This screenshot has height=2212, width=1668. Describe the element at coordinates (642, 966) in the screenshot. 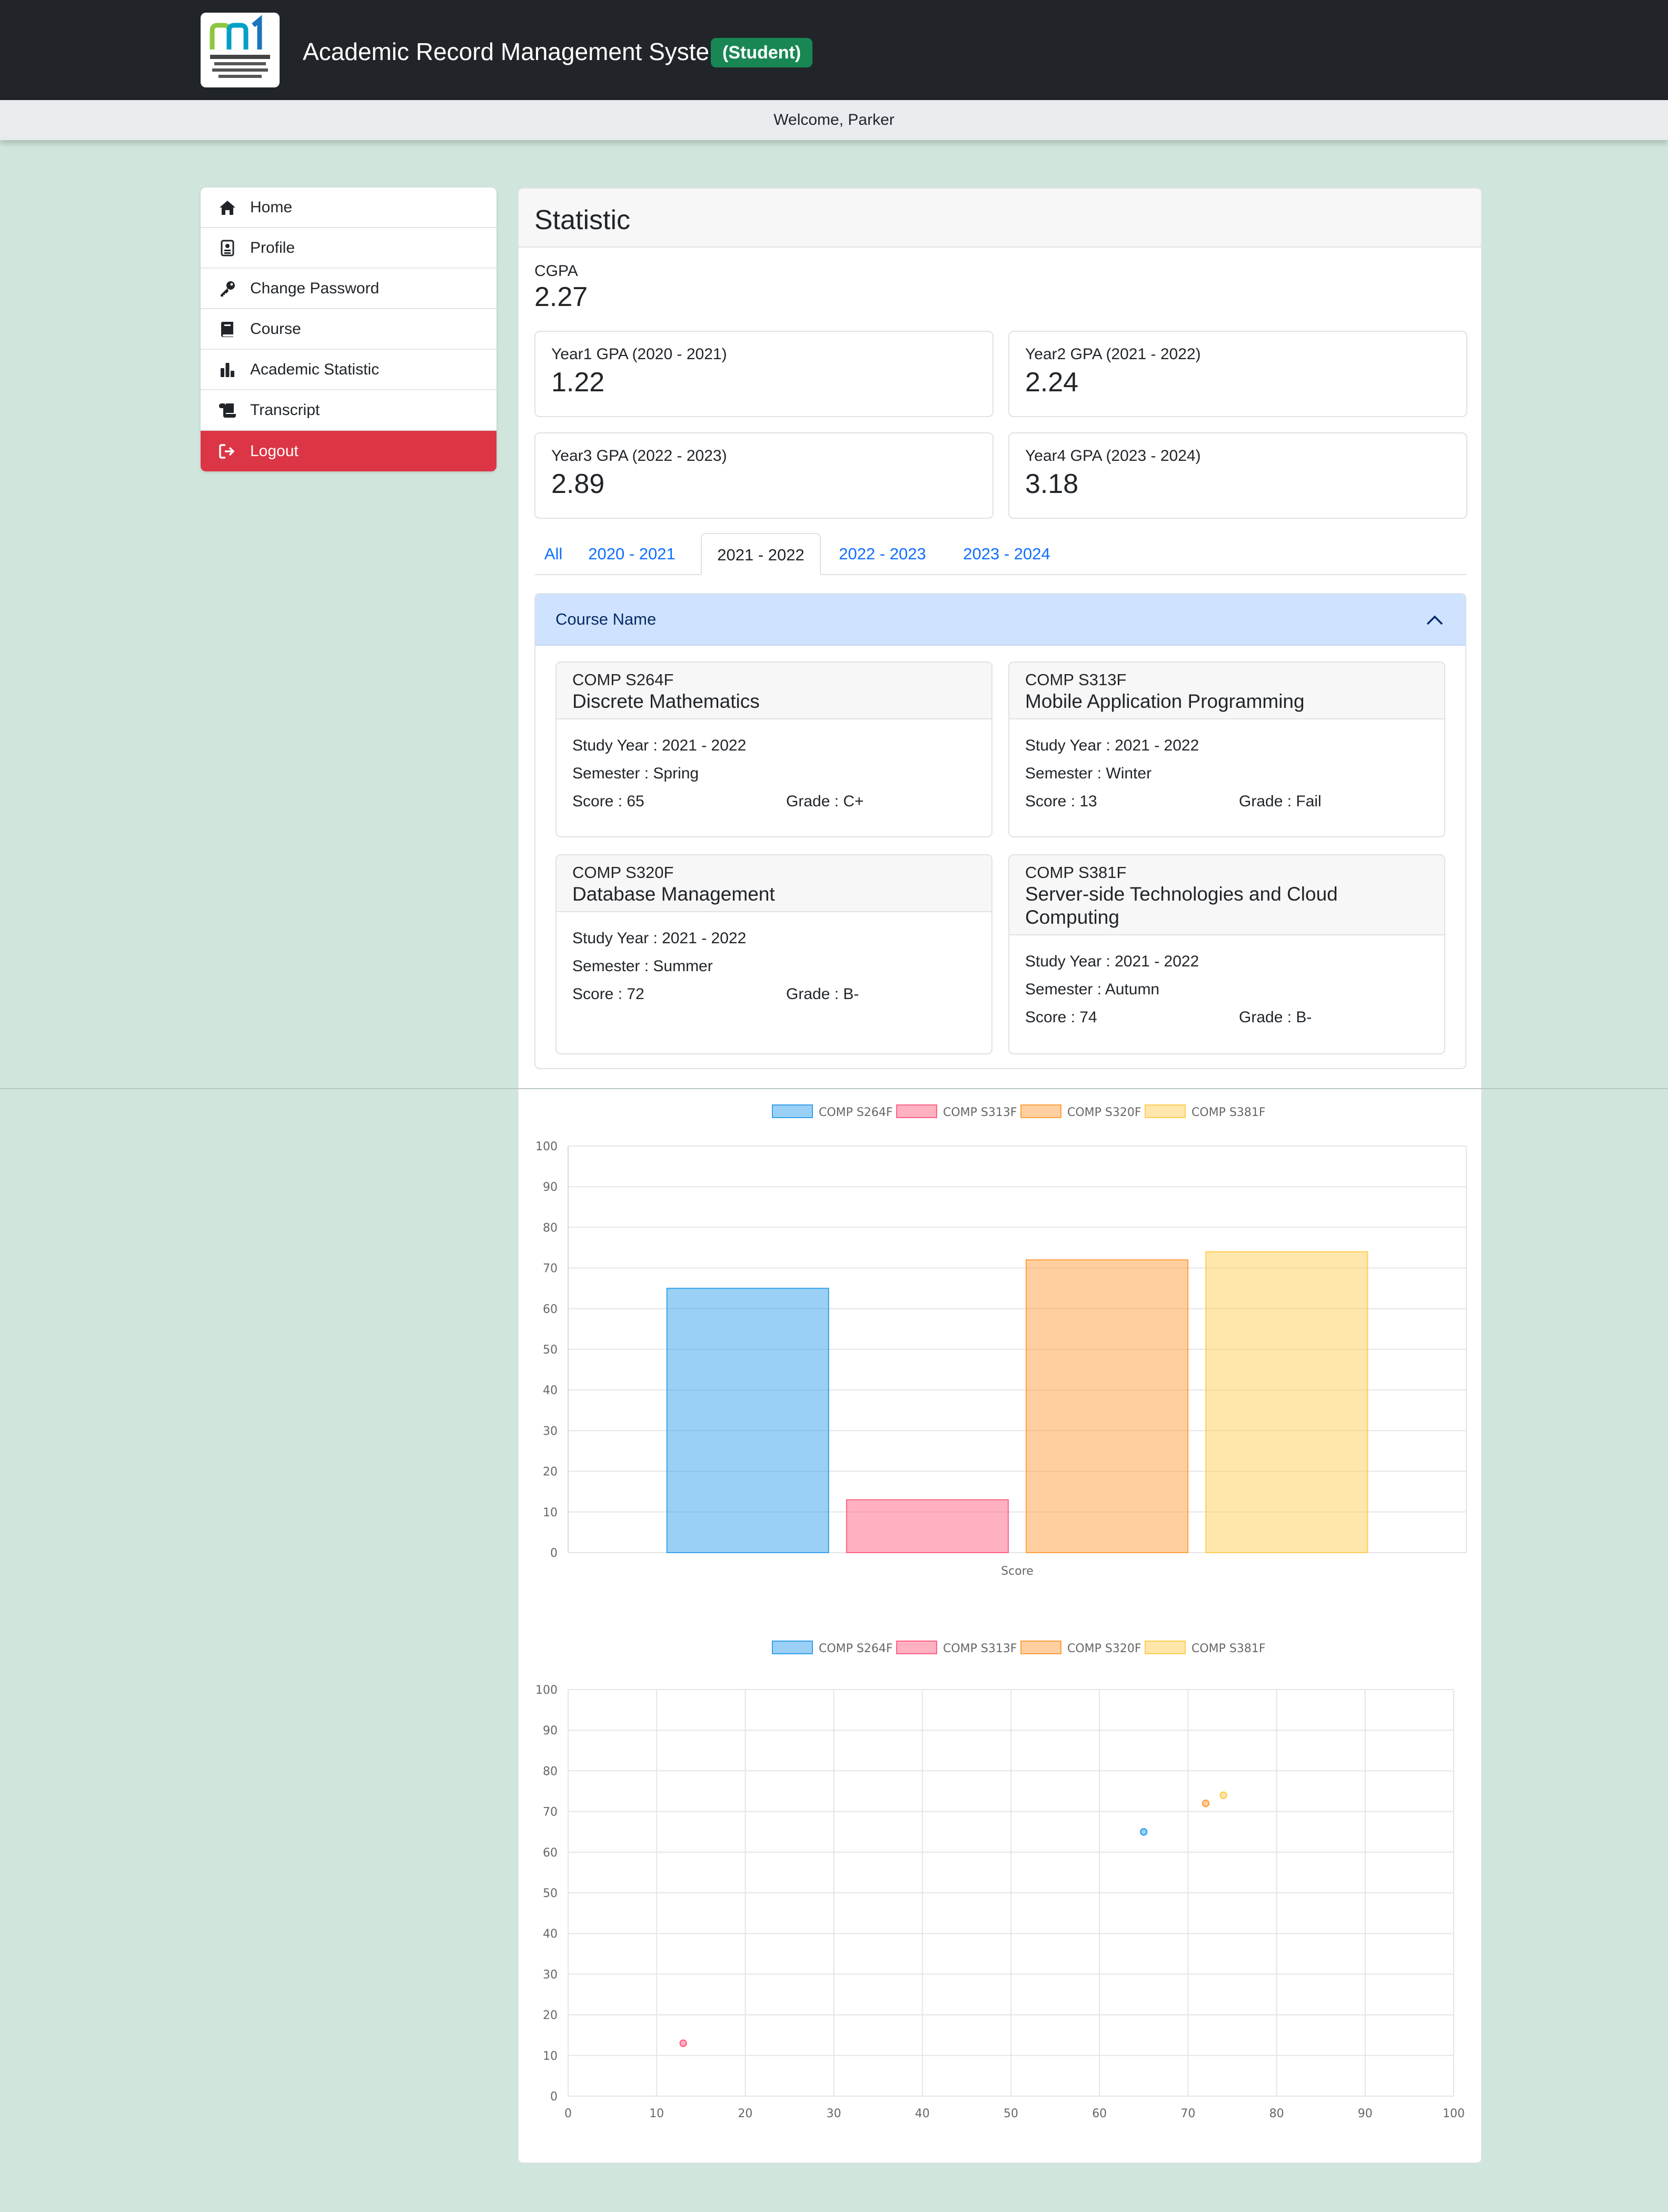

I see `course-semester: Semester : Summer` at that location.